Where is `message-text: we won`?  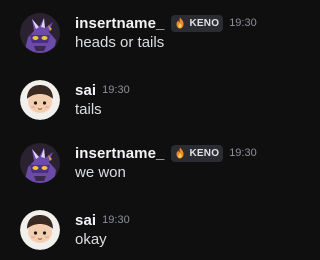
message-text: we won is located at coordinates (100, 172).